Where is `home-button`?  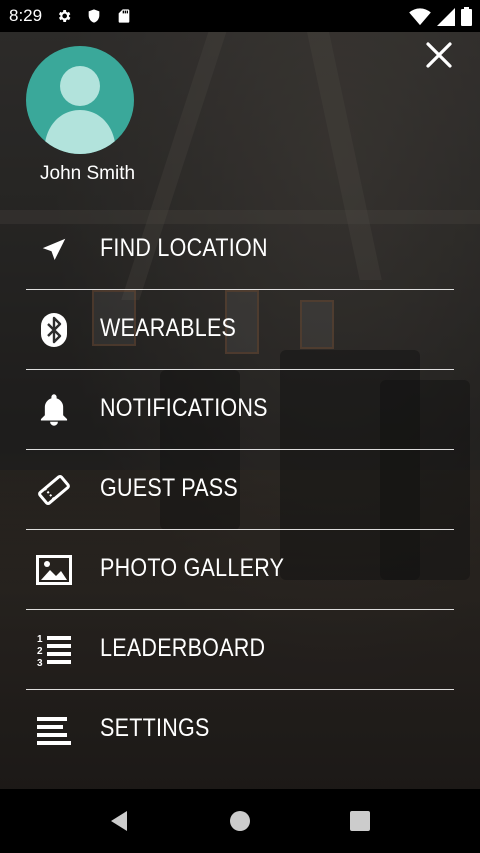 home-button is located at coordinates (240, 821).